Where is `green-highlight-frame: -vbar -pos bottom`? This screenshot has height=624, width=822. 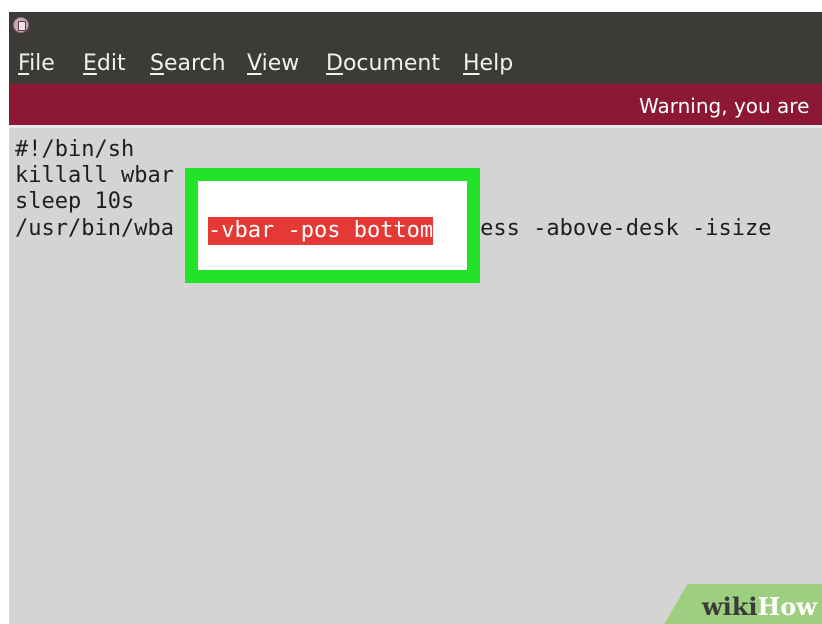
green-highlight-frame: -vbar -pos bottom is located at coordinates (332, 225).